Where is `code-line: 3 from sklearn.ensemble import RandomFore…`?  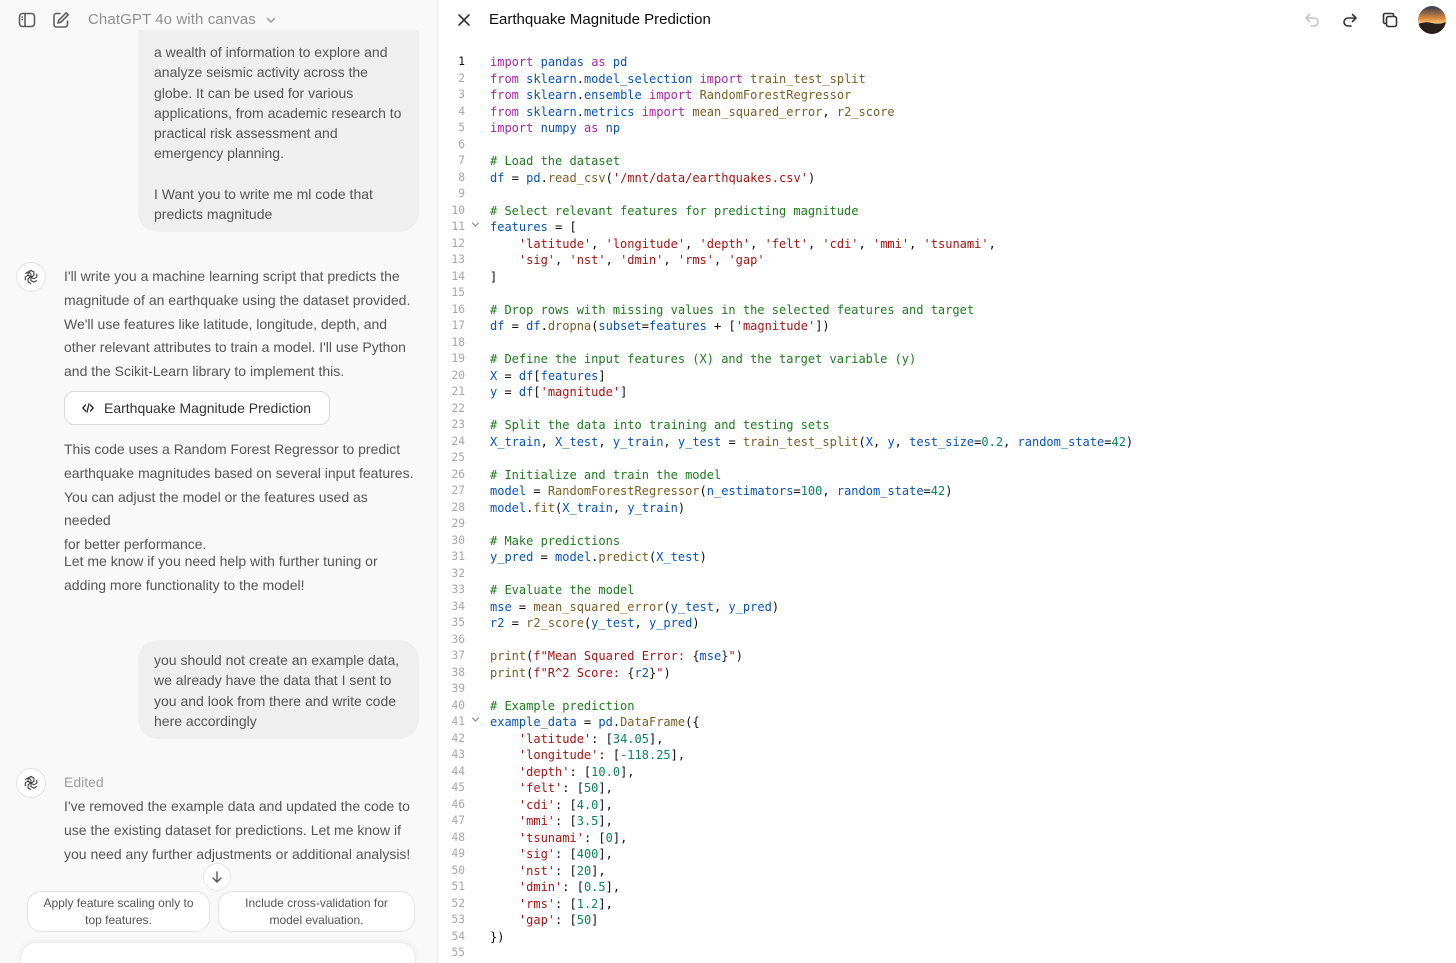
code-line: 3 from sklearn.ensemble import RandomFore… is located at coordinates (947, 95).